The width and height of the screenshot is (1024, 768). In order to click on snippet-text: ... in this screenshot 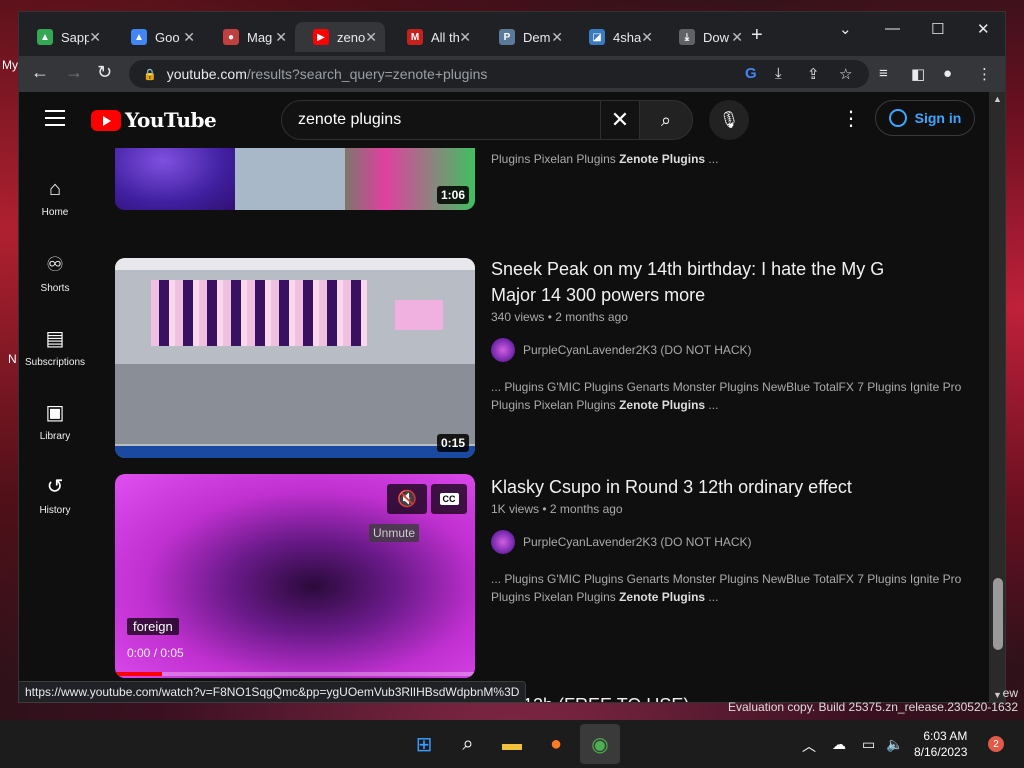, I will do `click(712, 405)`.